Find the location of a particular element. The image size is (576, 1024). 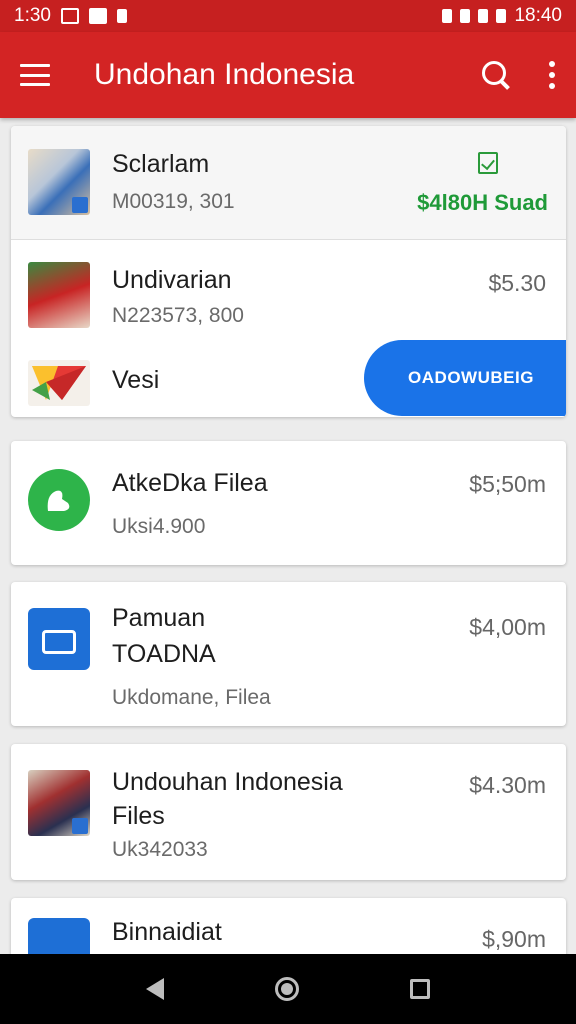

item-name: Sclarlam is located at coordinates (161, 164).